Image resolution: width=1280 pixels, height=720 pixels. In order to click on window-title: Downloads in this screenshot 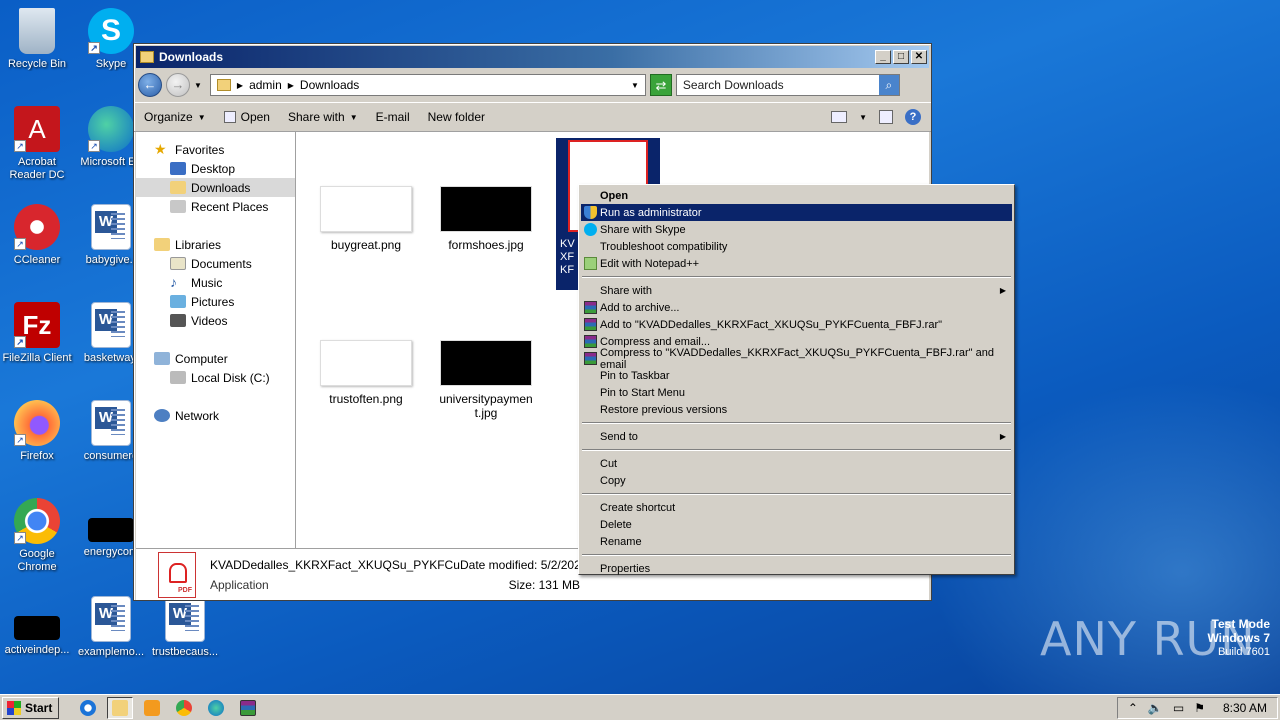, I will do `click(191, 57)`.